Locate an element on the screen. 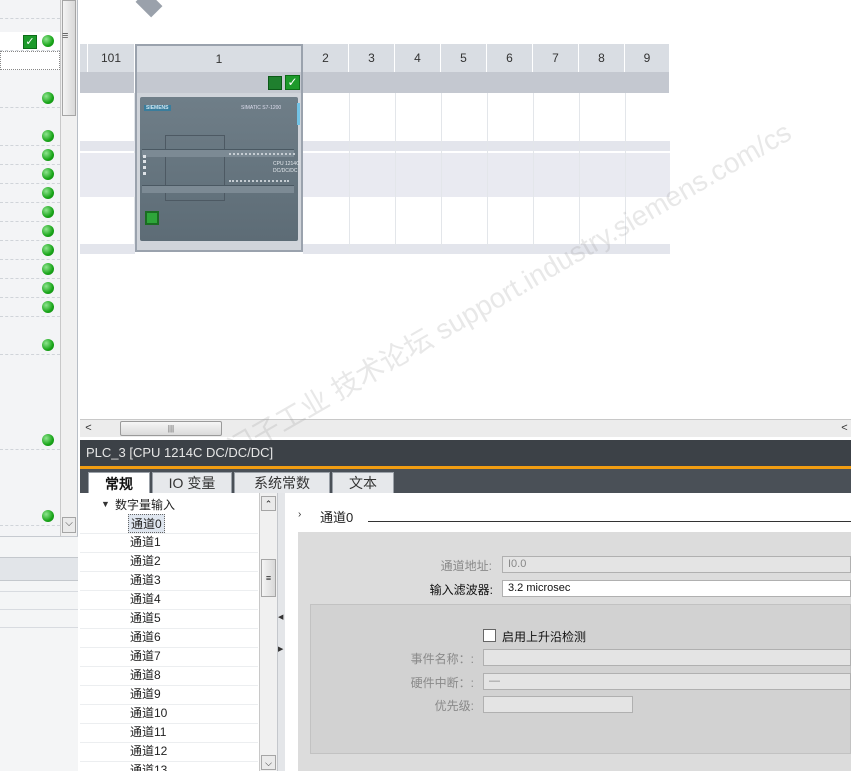  scroll-right-arrow-icon: < is located at coordinates (844, 428).